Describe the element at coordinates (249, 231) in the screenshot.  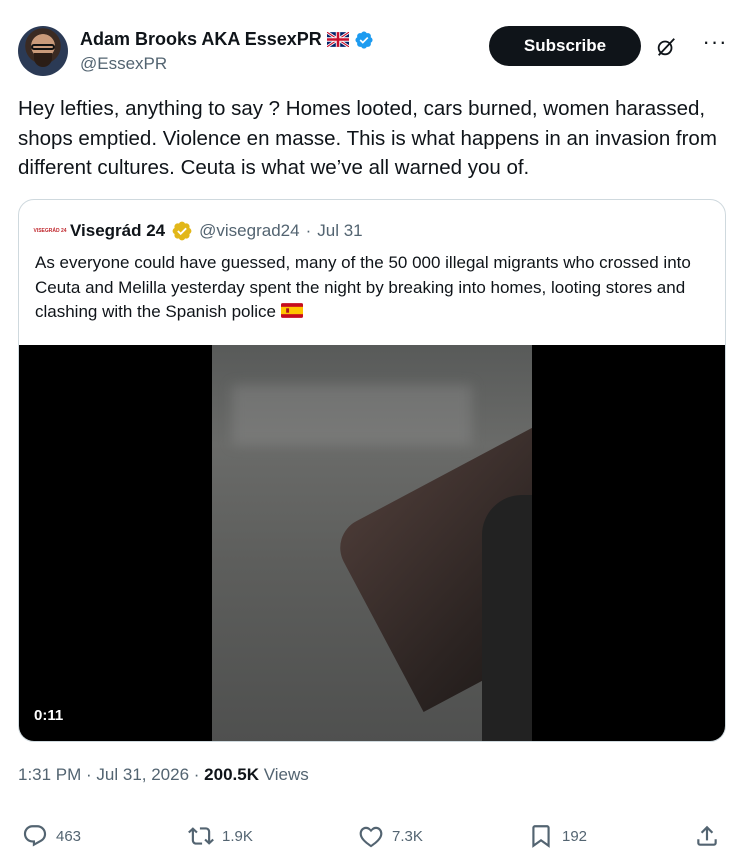
I see `quoted-author-handle: @visegrad24` at that location.